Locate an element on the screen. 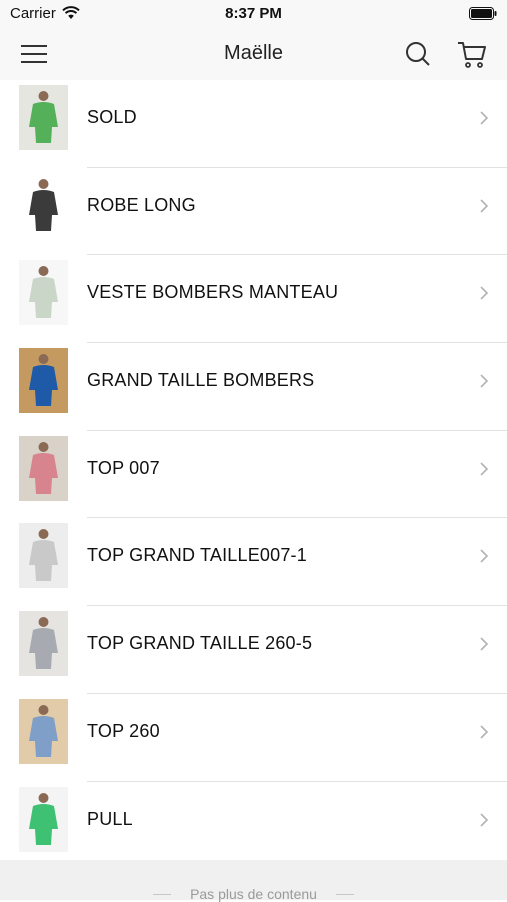 This screenshot has width=507, height=902. category-label: TOP GRAND TAILLE007-1 is located at coordinates (197, 555).